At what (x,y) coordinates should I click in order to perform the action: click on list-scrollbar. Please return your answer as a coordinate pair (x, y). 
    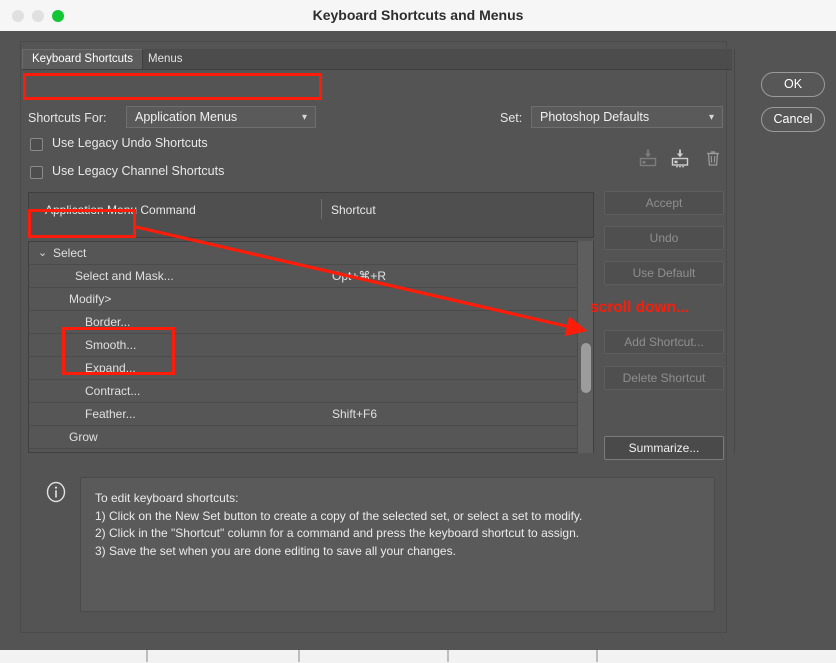
    Looking at the image, I should click on (585, 347).